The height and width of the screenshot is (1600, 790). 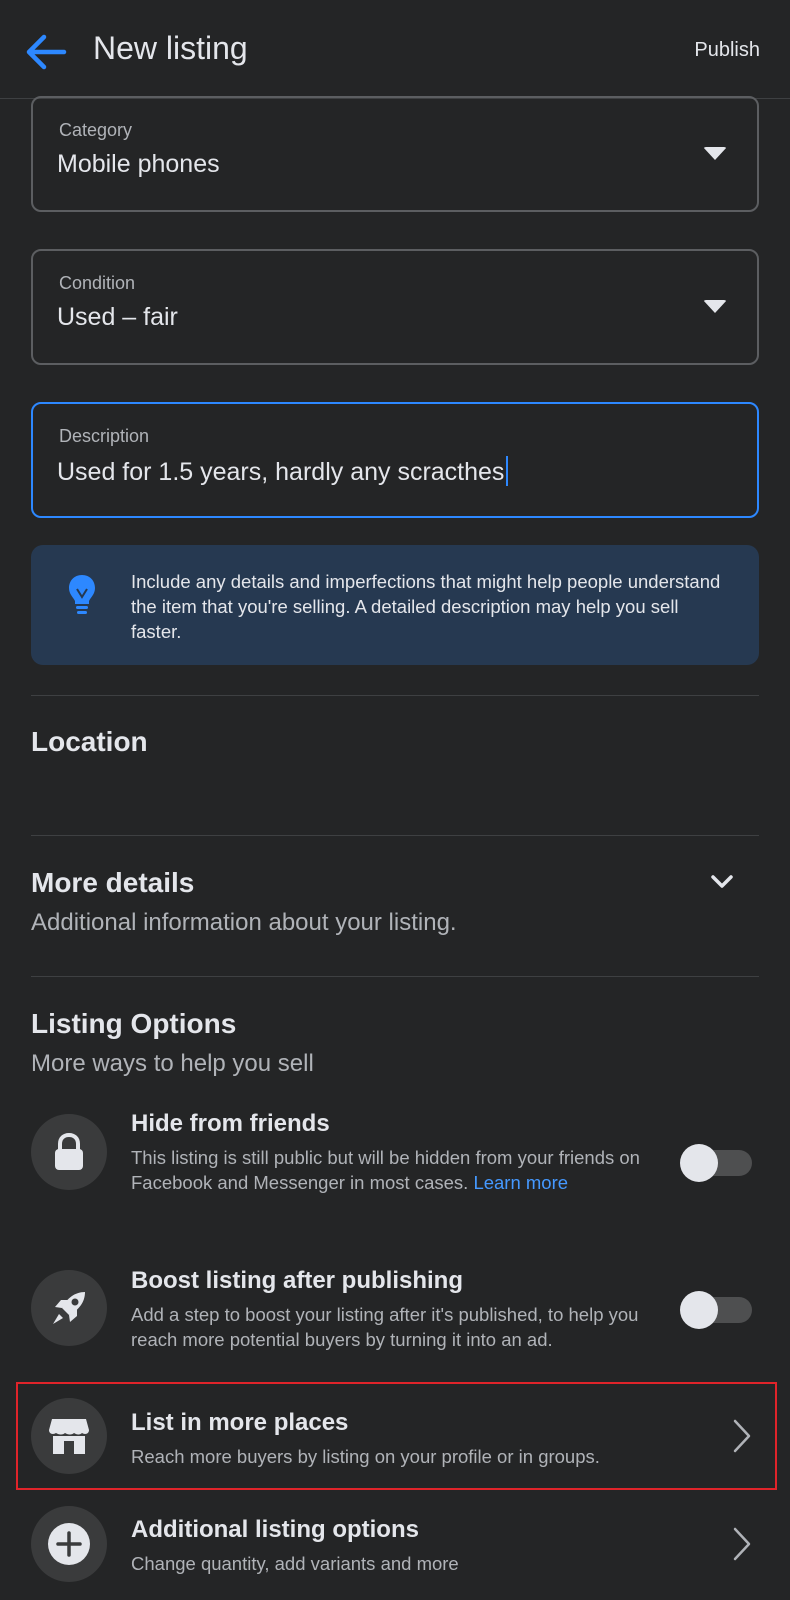 I want to click on description-text: Used for 1.5 years, hardly any scracthes, so click(x=281, y=472).